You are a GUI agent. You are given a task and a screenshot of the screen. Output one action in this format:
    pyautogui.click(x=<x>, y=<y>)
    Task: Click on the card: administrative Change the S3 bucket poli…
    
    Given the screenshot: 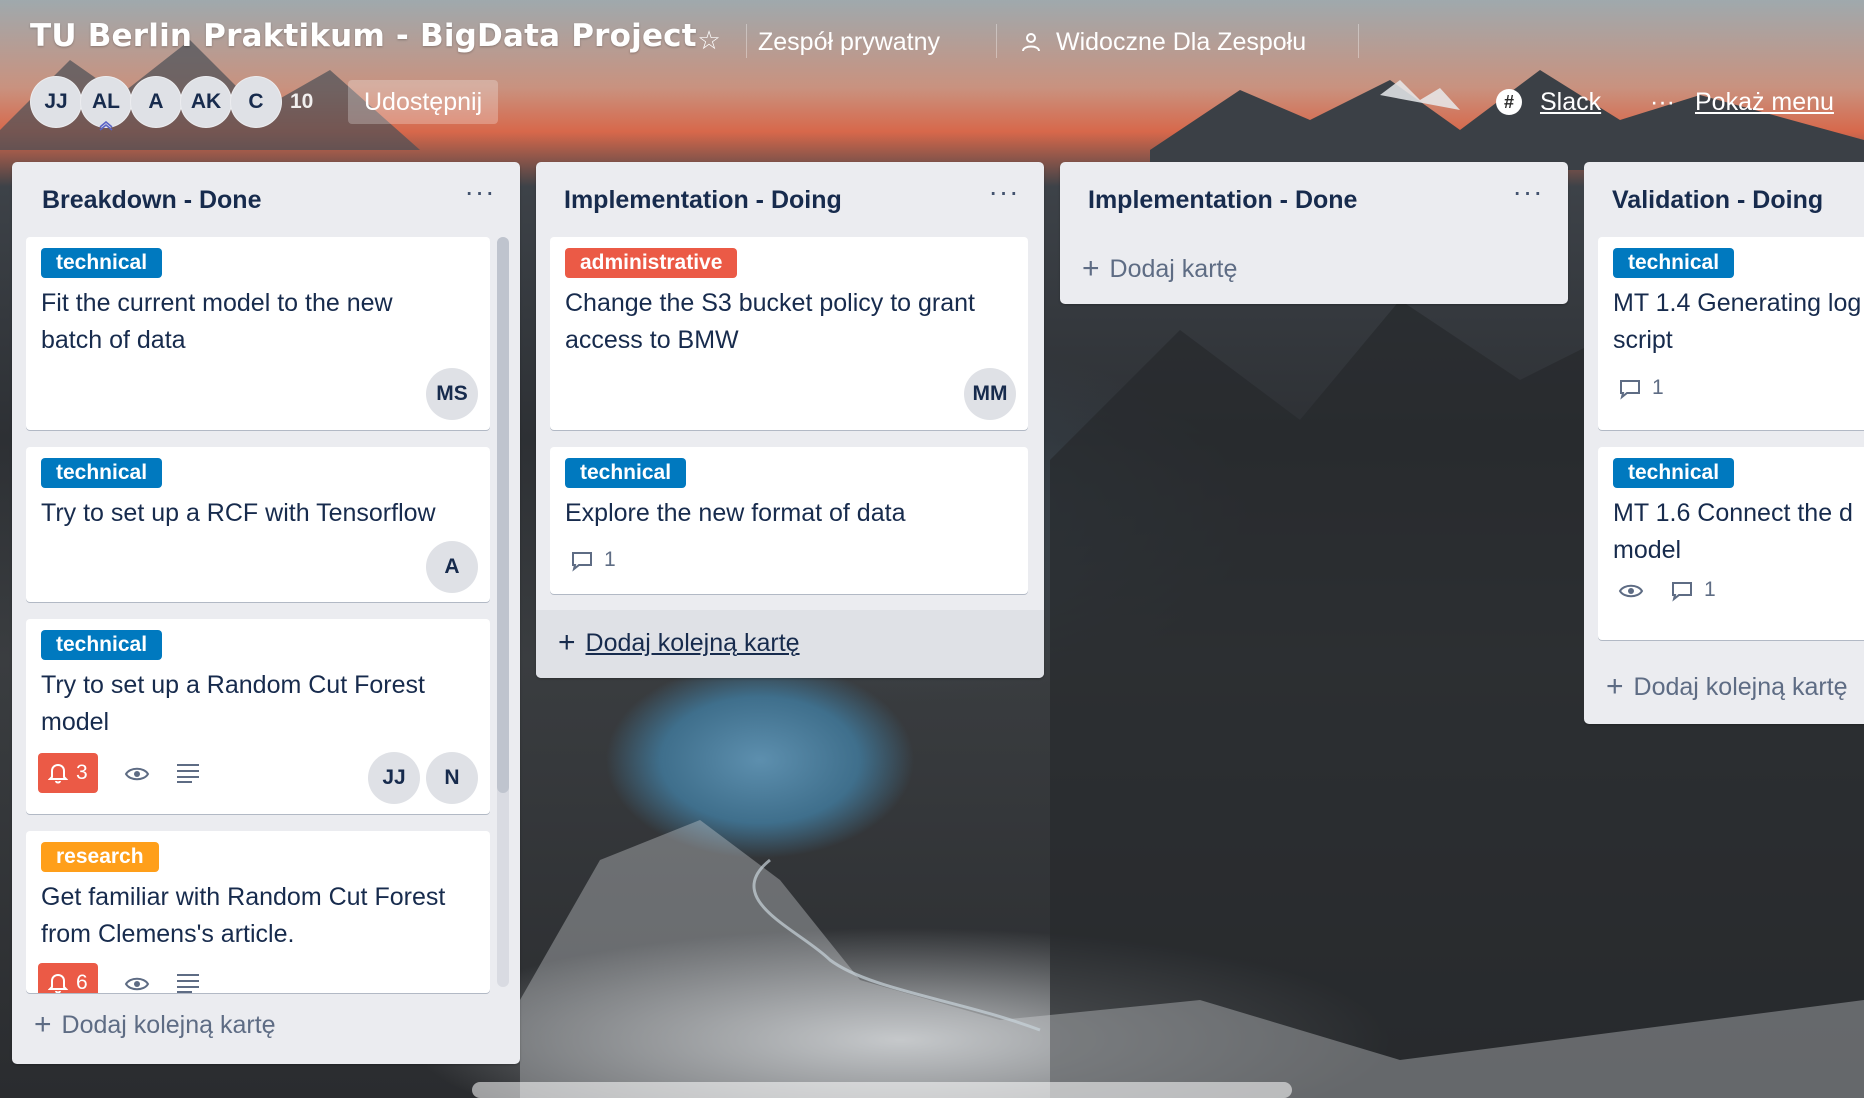 What is the action you would take?
    pyautogui.click(x=789, y=333)
    